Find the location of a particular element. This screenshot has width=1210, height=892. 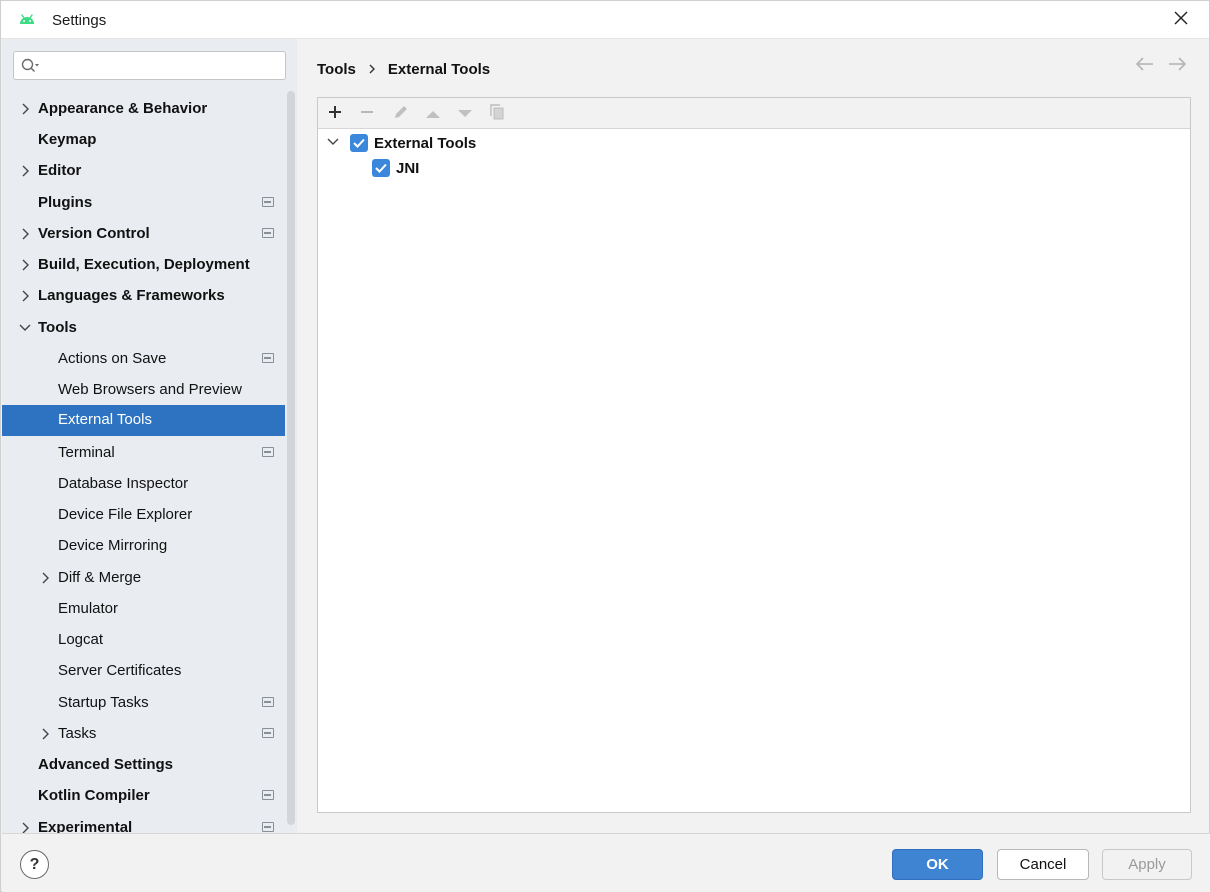

move-down-icon is located at coordinates (465, 114).